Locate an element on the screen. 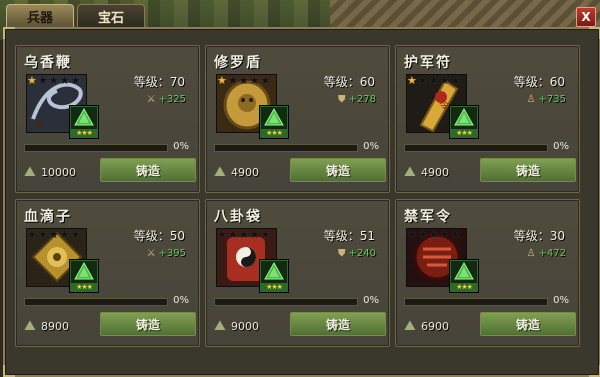 This screenshot has height=377, width=600. item-attribute: ⚔ +395 is located at coordinates (166, 253).